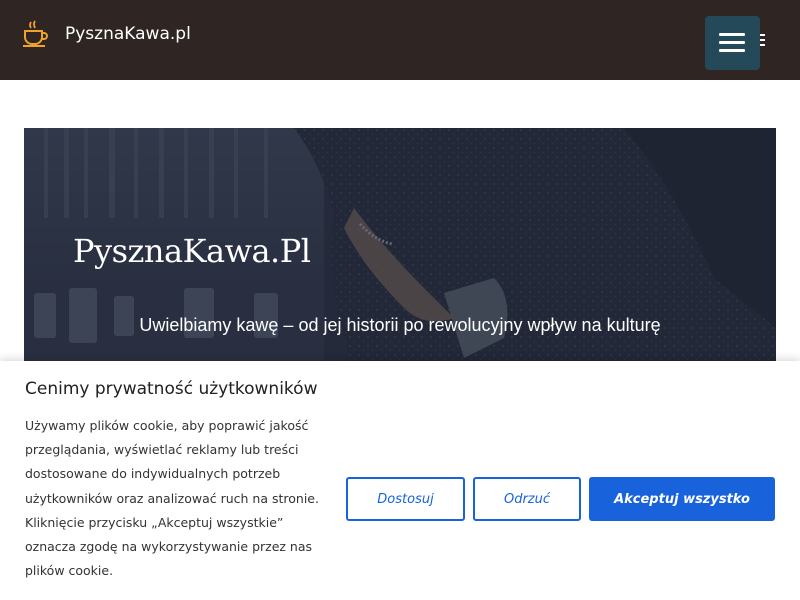 The image size is (800, 600). I want to click on hamburger-menu-icon, so click(732, 34).